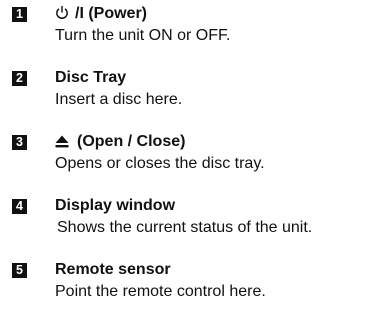 Image resolution: width=376 pixels, height=313 pixels. What do you see at coordinates (62, 144) in the screenshot?
I see `eject-icon` at bounding box center [62, 144].